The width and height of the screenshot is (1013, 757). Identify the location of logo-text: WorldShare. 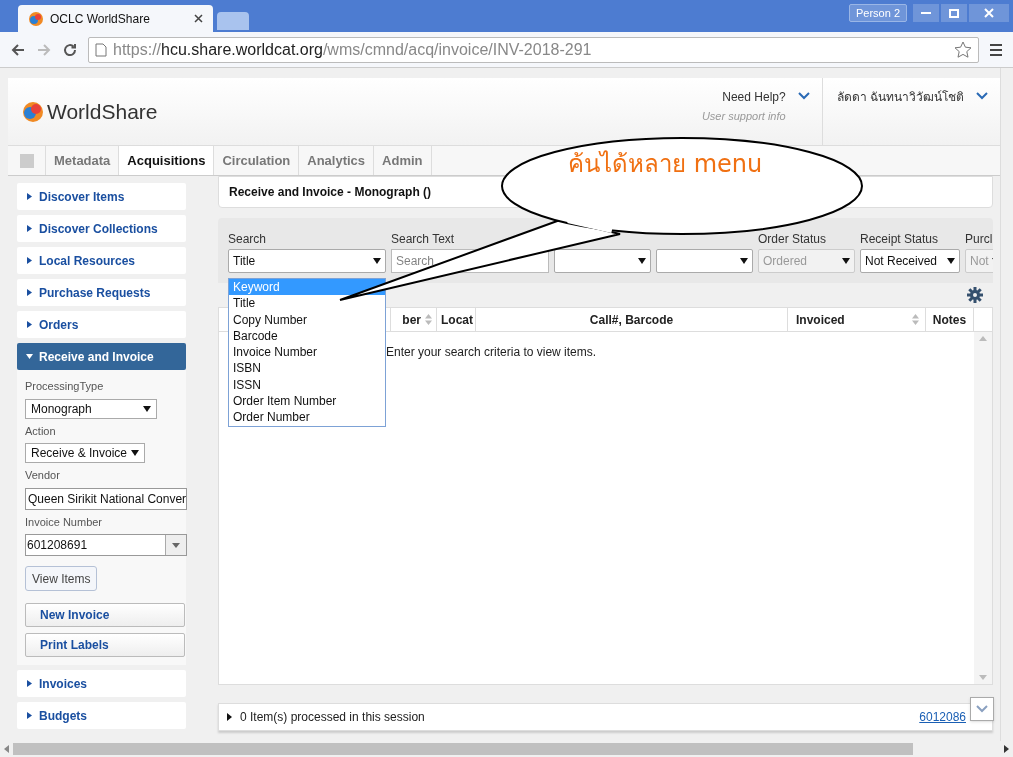
(102, 111).